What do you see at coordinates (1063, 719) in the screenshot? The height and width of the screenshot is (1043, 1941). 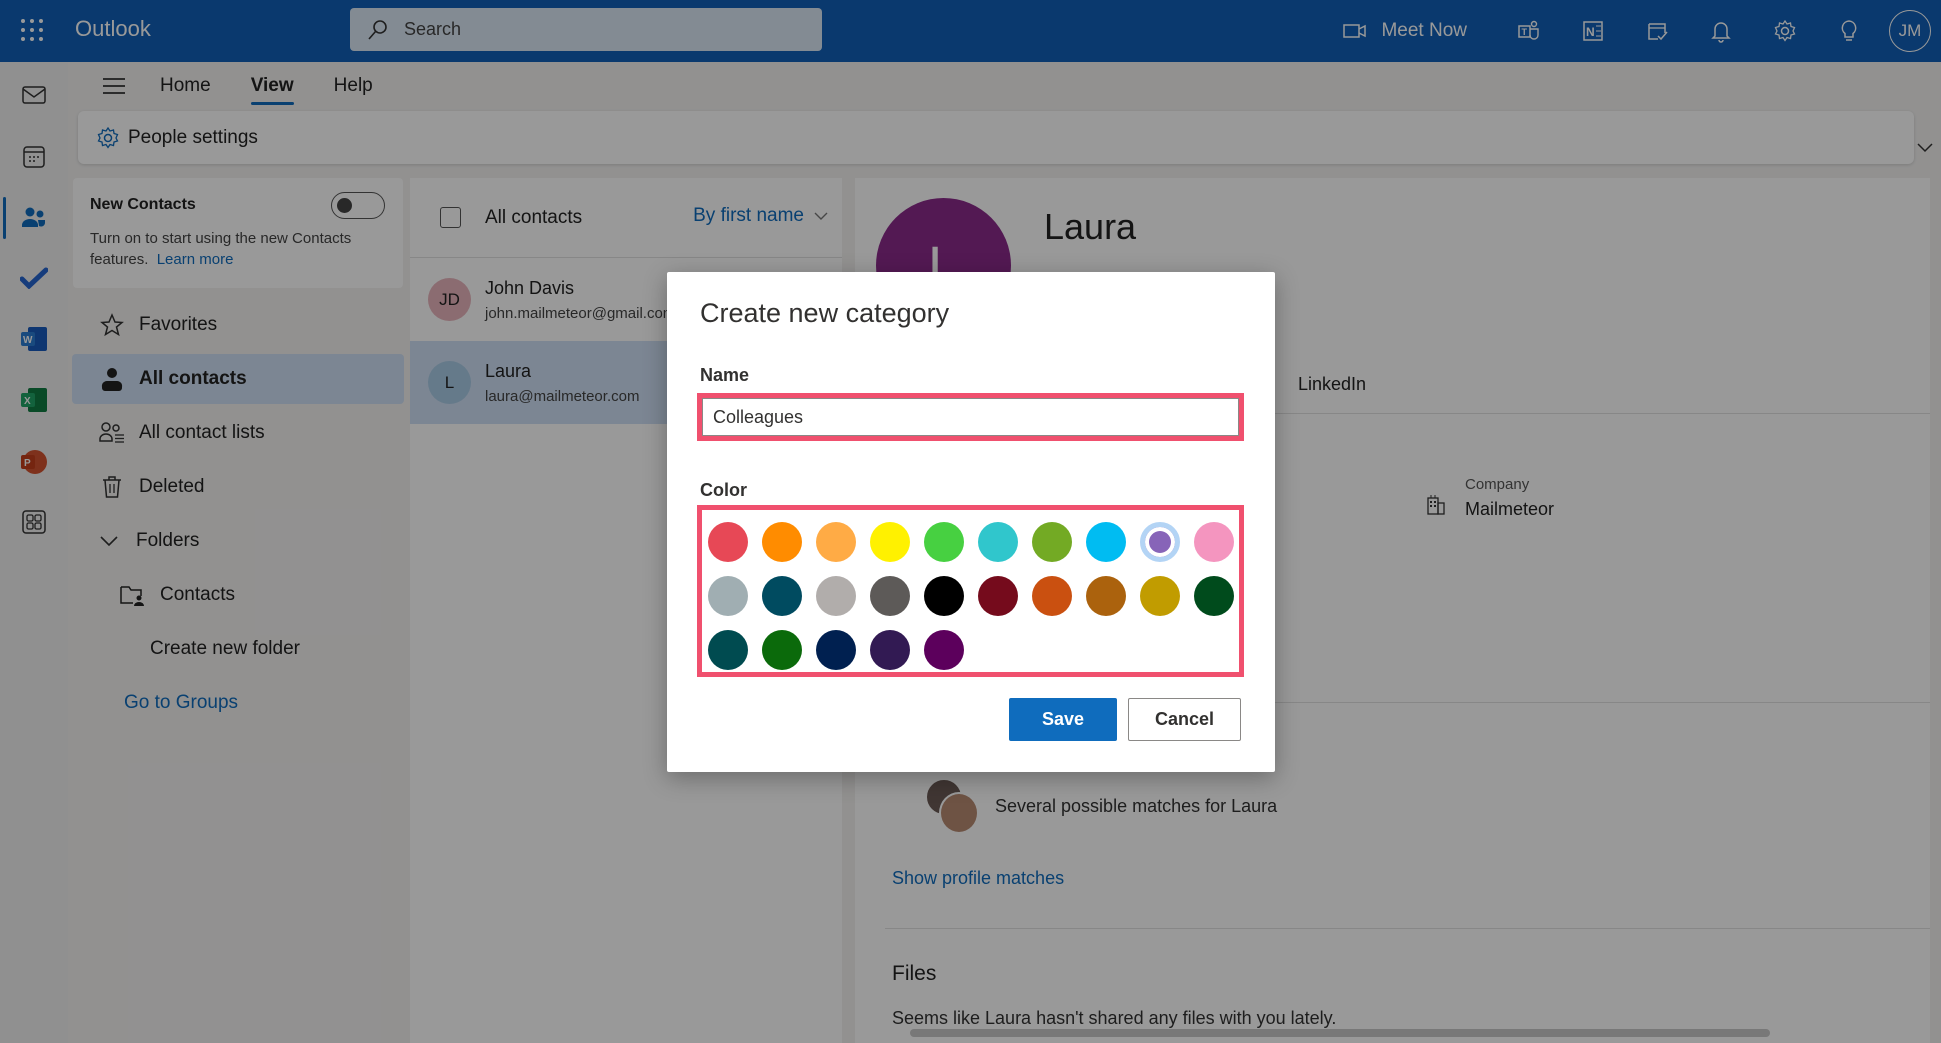 I see `save-button: Save` at bounding box center [1063, 719].